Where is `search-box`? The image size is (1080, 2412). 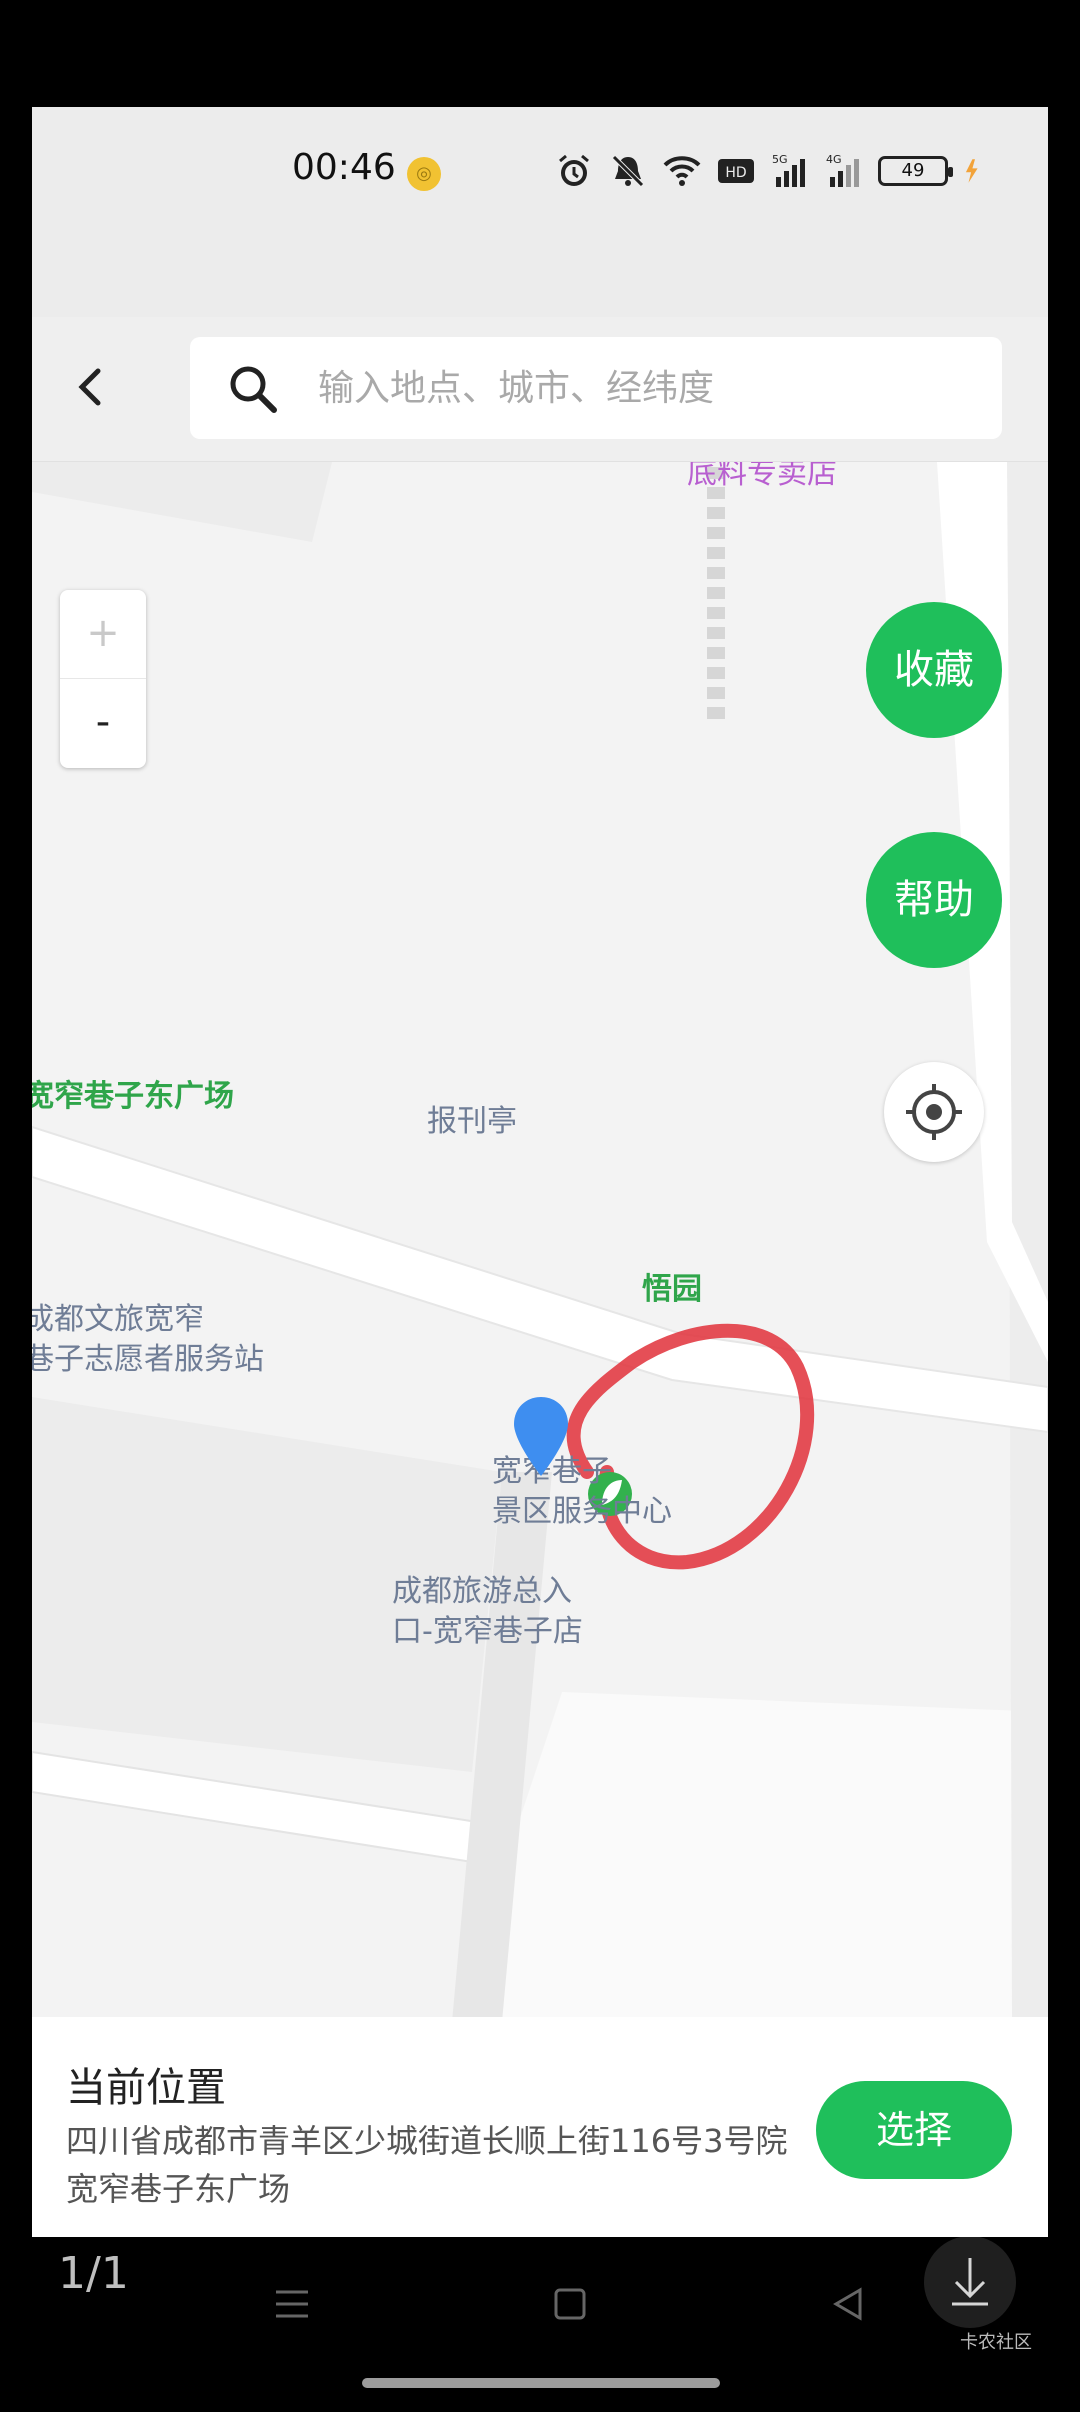
search-box is located at coordinates (596, 388).